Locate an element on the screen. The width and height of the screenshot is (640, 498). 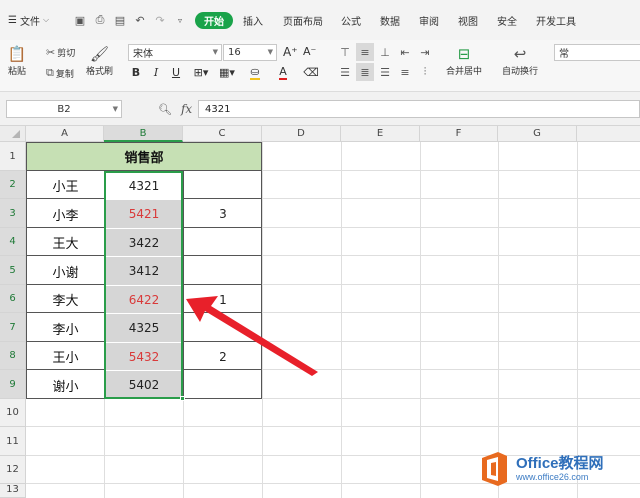
office-logo-icon is located at coordinates (494, 469).